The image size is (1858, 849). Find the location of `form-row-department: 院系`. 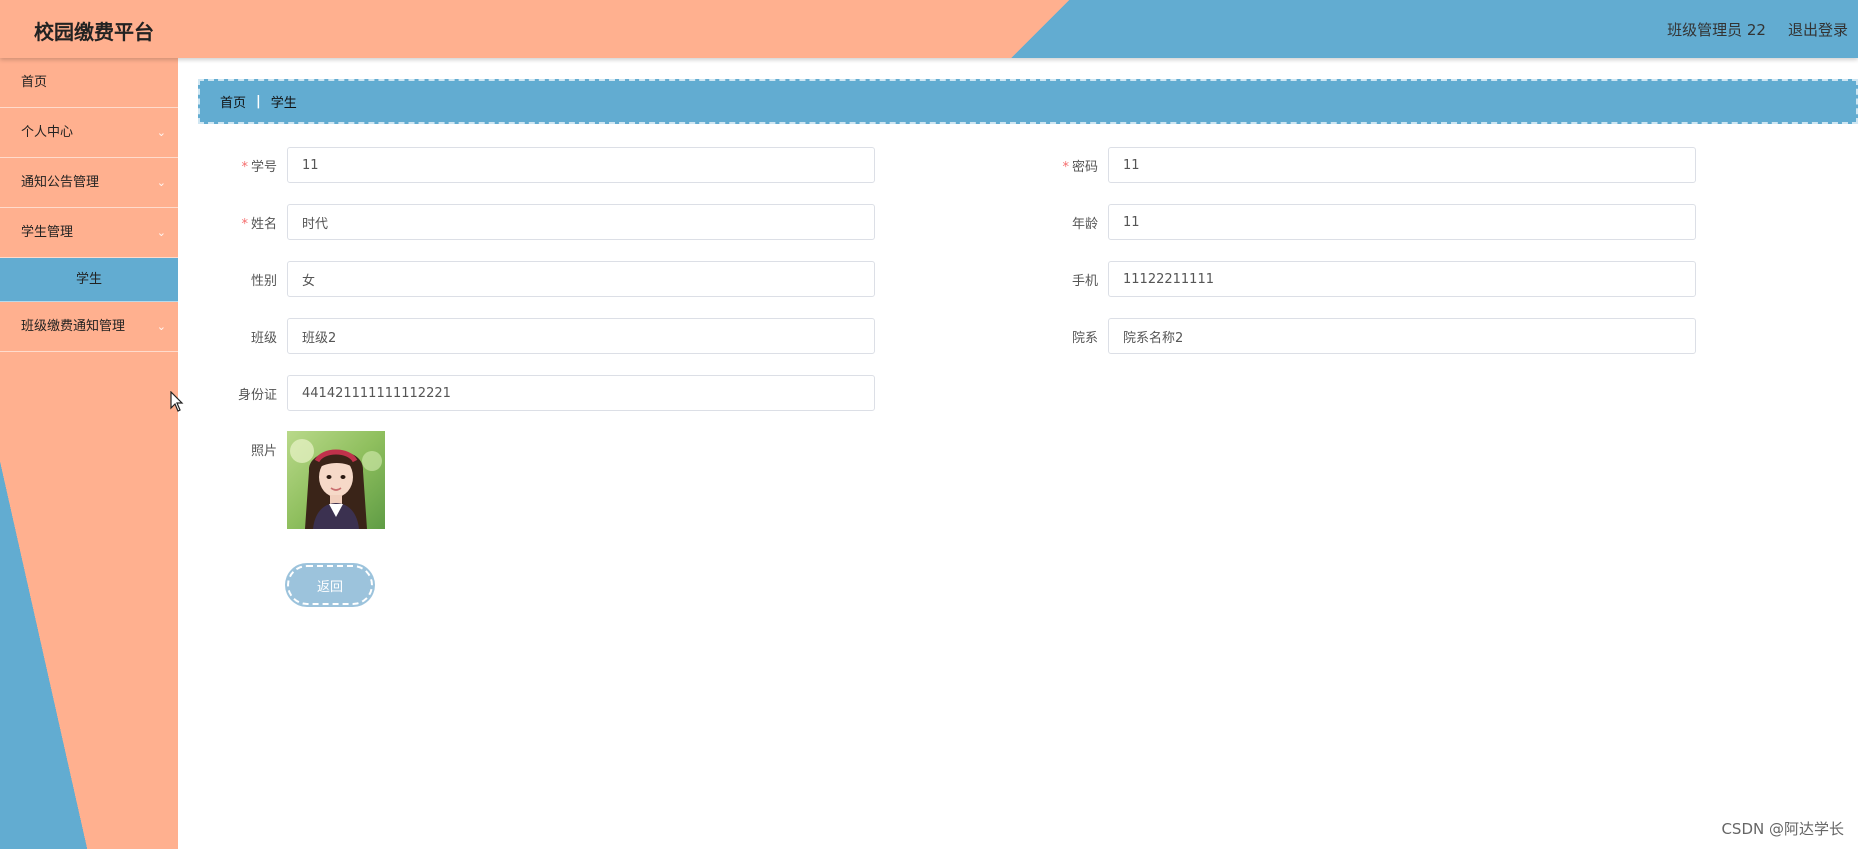

form-row-department: 院系 is located at coordinates (1362, 336).